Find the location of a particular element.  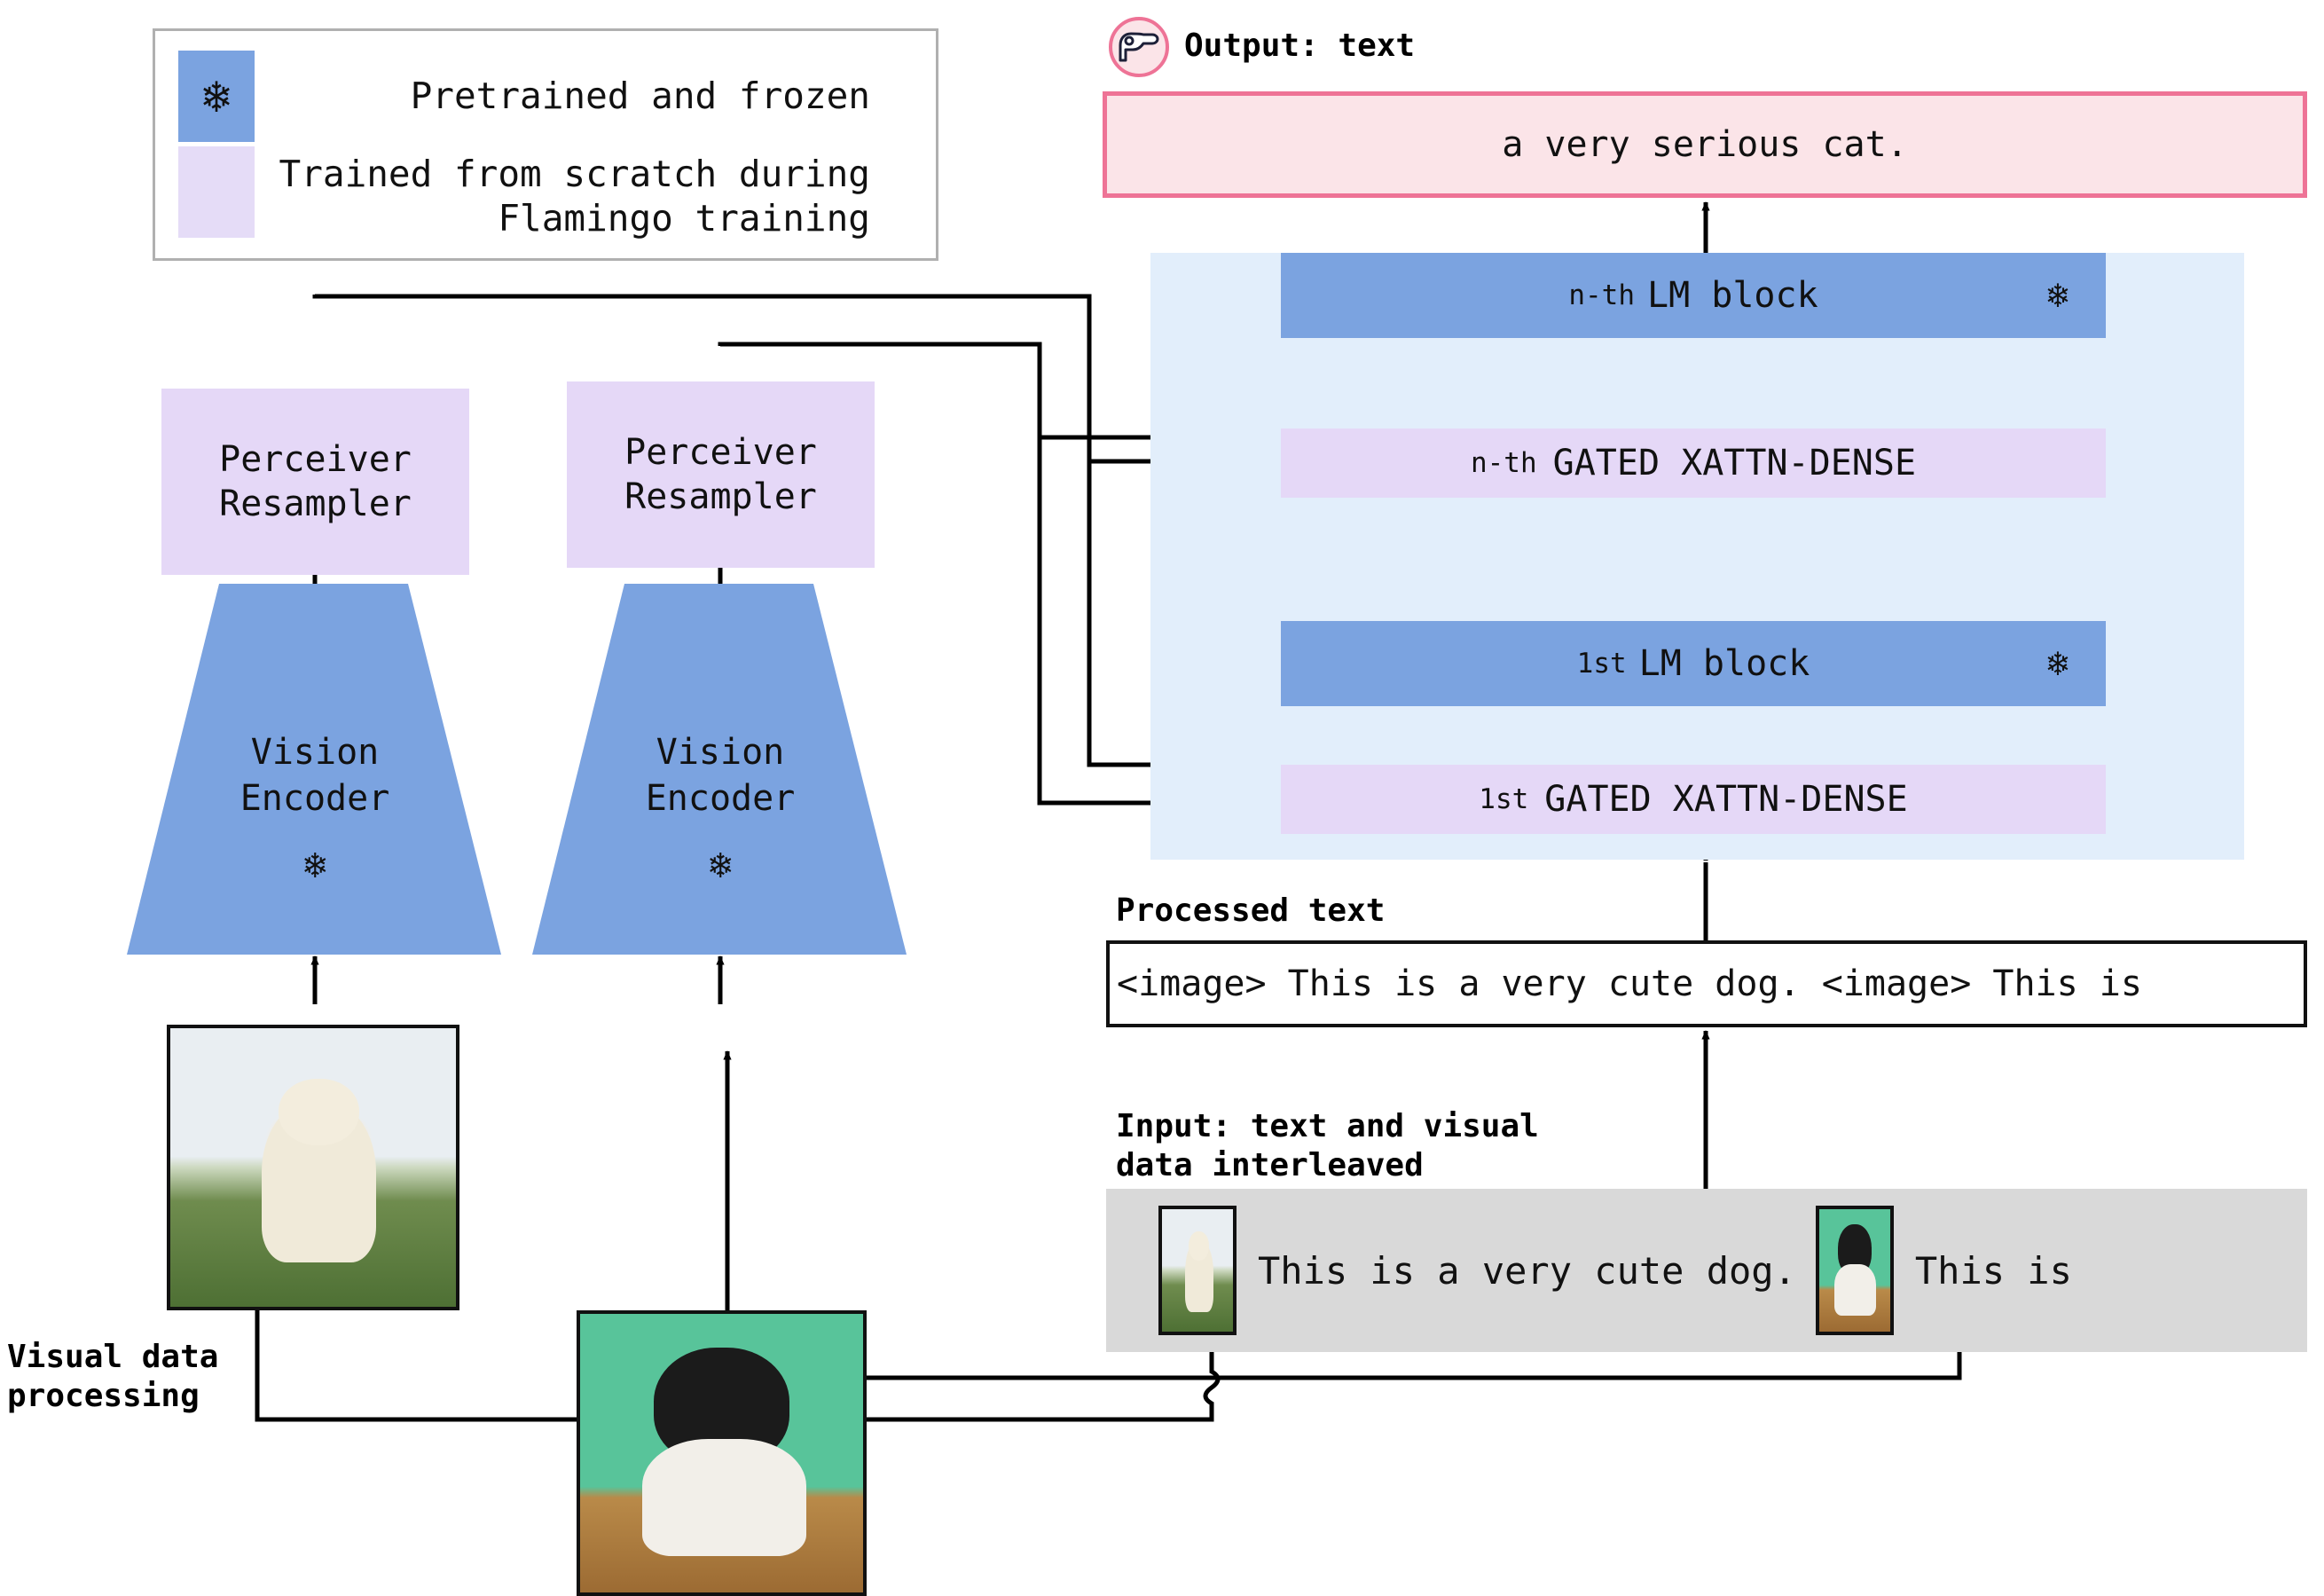

input-interleaved-label: Input: text and visual data interleaved is located at coordinates (1327, 1145).